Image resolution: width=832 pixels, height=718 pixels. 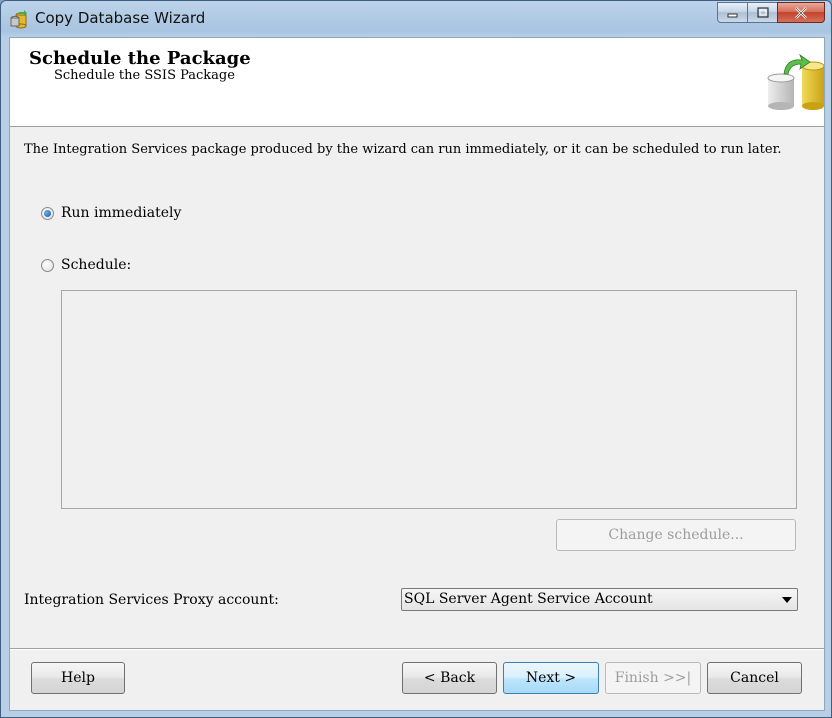 I want to click on minimize-button, so click(x=732, y=12).